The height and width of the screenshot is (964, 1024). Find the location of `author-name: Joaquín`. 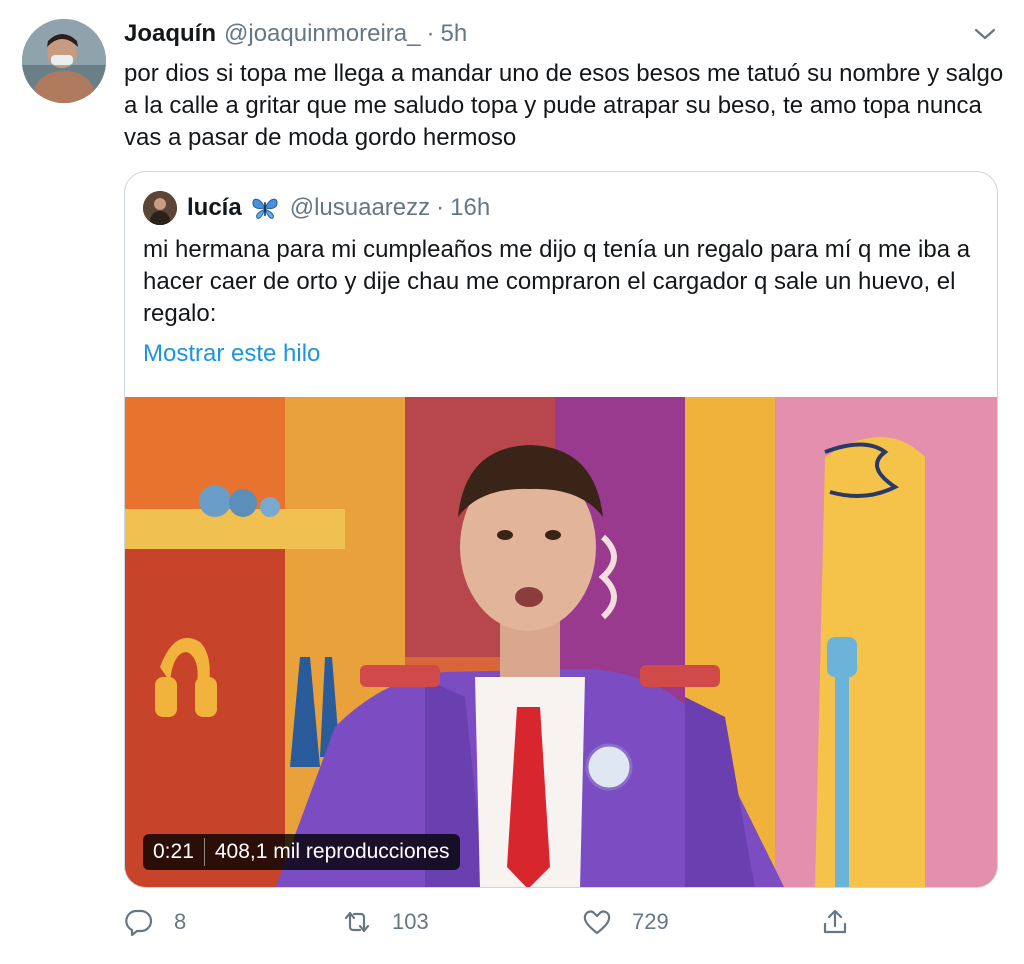

author-name: Joaquín is located at coordinates (170, 34).